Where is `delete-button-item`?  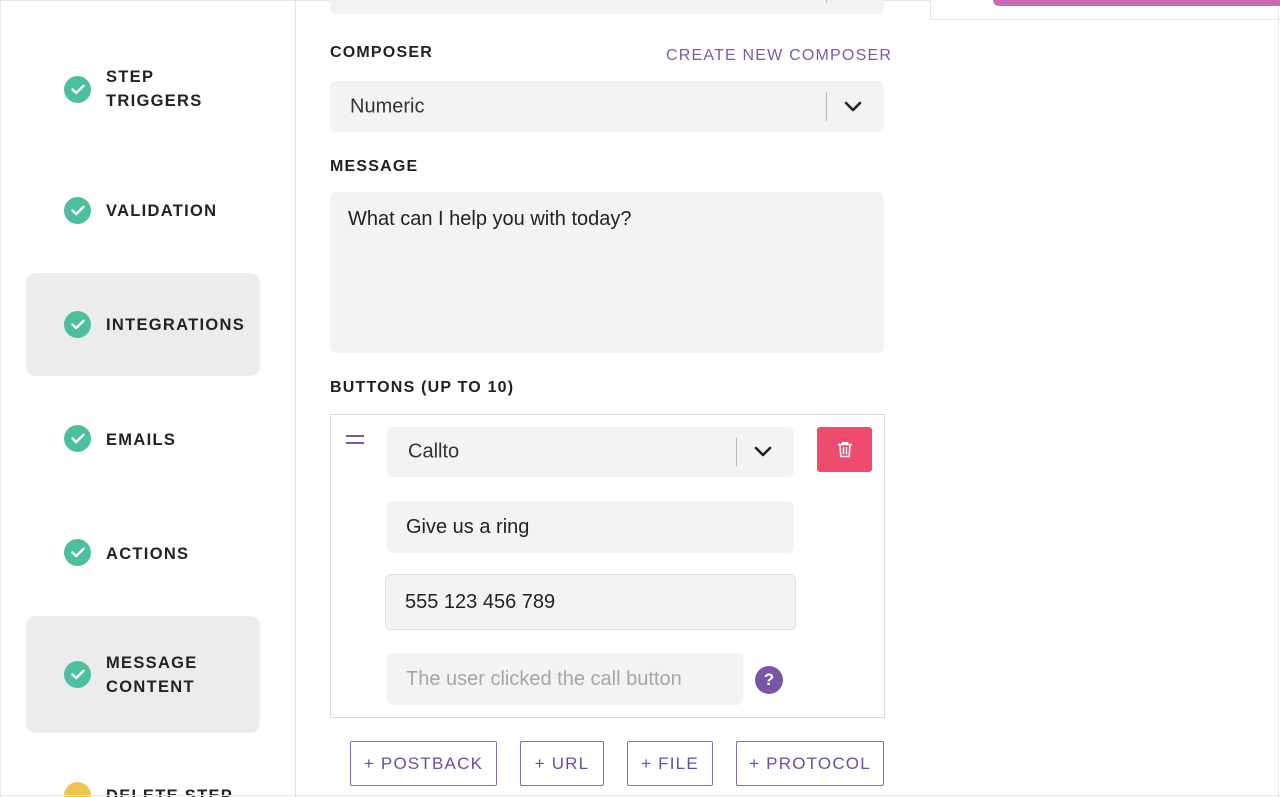 delete-button-item is located at coordinates (844, 449).